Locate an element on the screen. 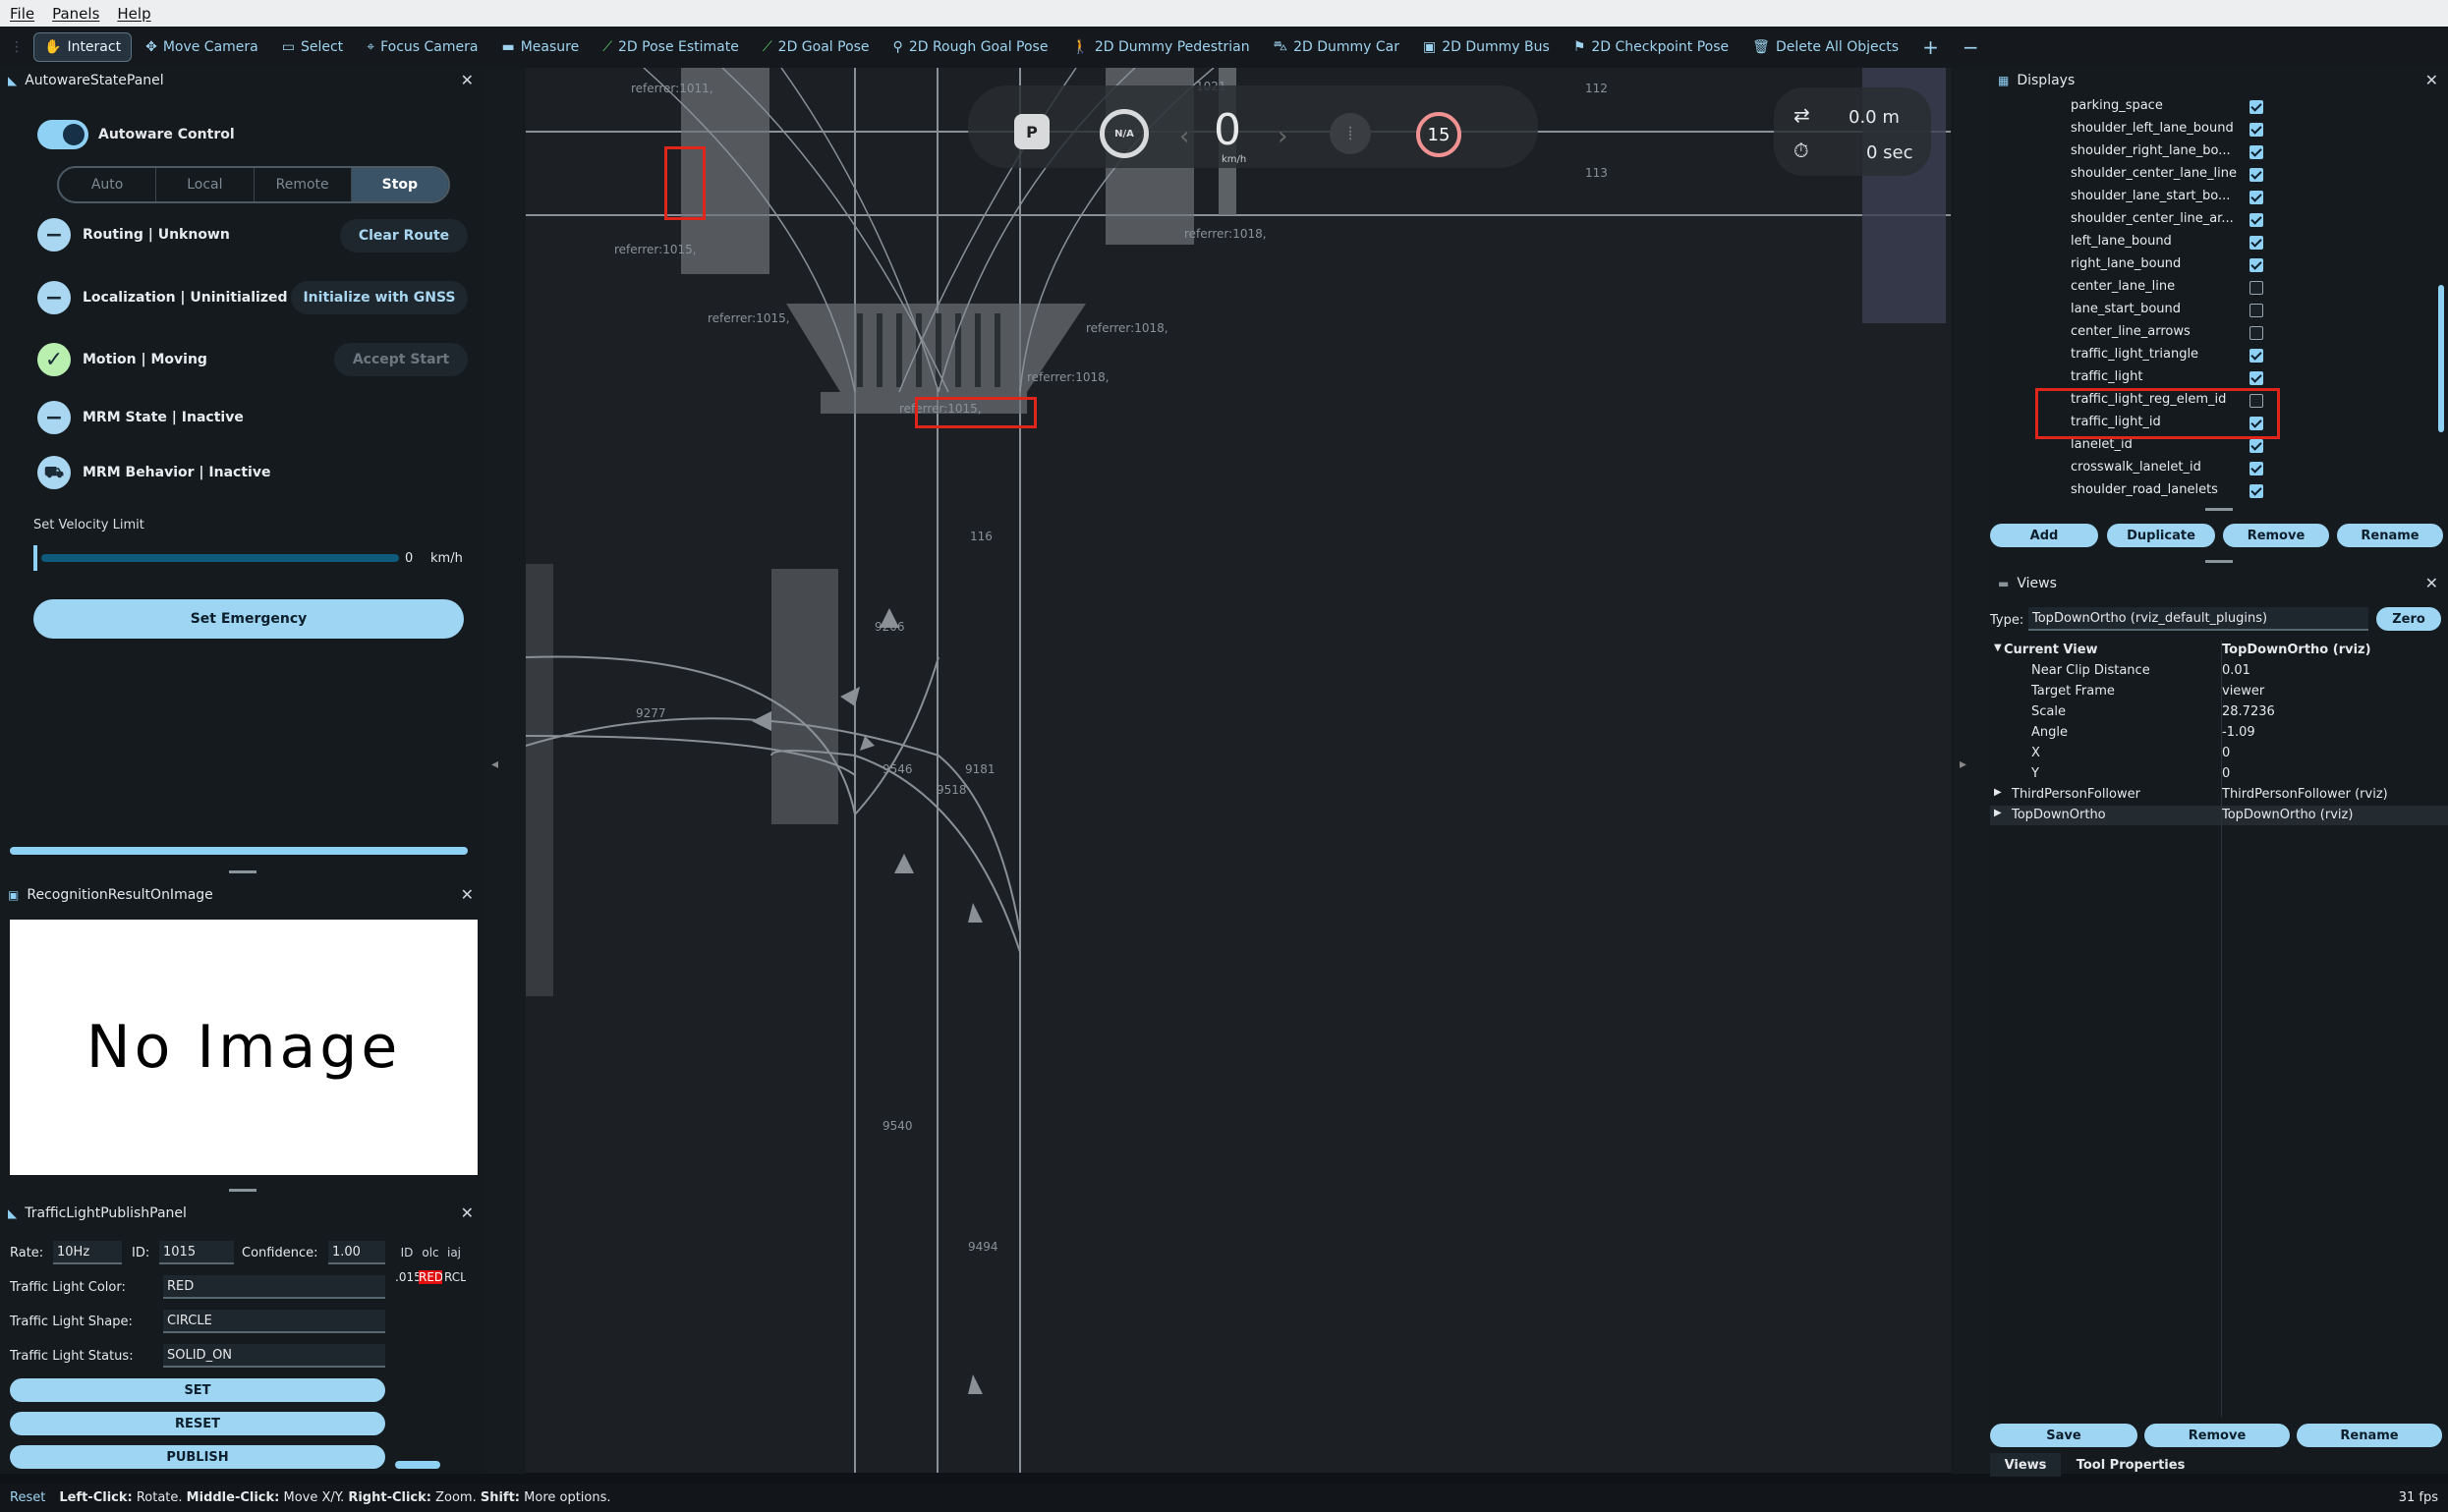 Image resolution: width=2448 pixels, height=1512 pixels. tool-delete-all-objects: 🗑 Delete All Objects is located at coordinates (1825, 47).